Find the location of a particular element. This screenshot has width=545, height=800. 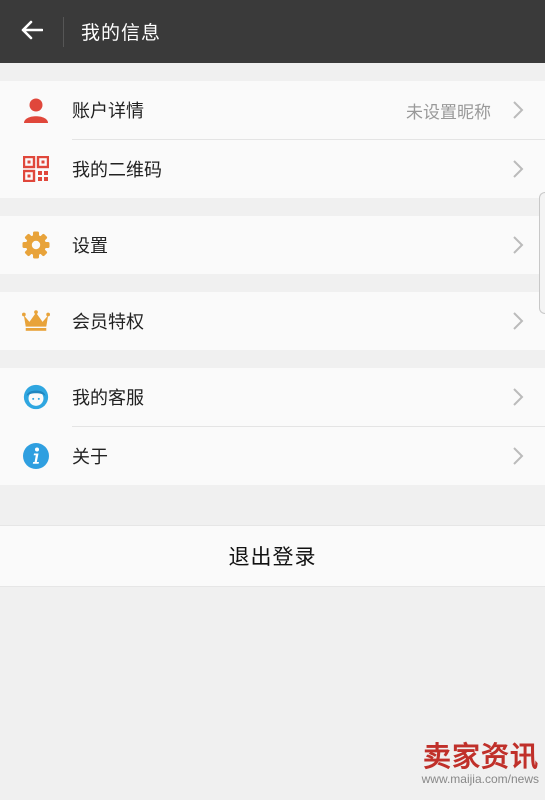

watermark: 卖家资讯 www.maijia.com/news is located at coordinates (480, 763).